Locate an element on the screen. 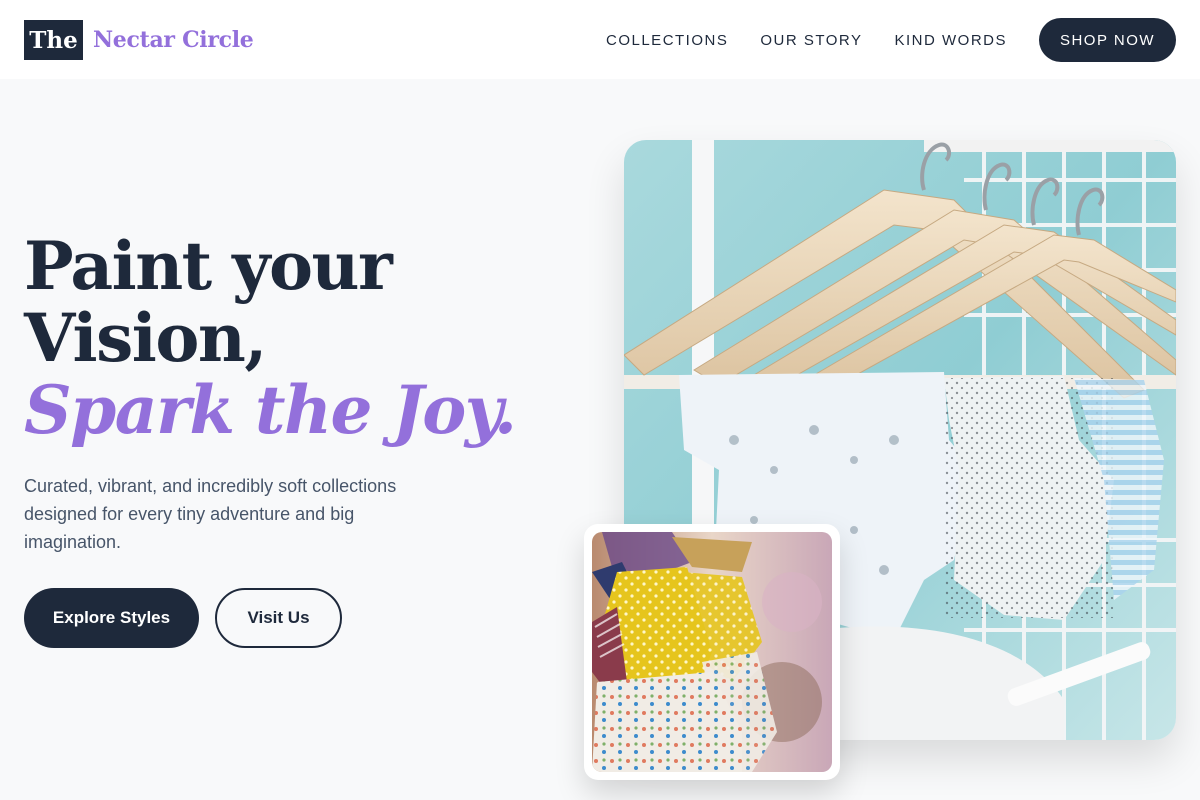 The image size is (1200, 800). hero-title-line2: Vision, is located at coordinates (145, 338).